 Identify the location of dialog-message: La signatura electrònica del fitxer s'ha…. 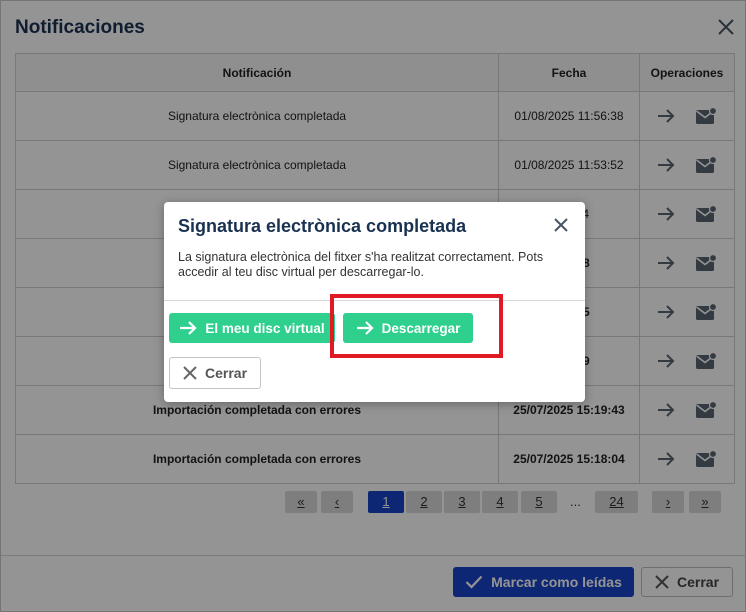
(361, 264).